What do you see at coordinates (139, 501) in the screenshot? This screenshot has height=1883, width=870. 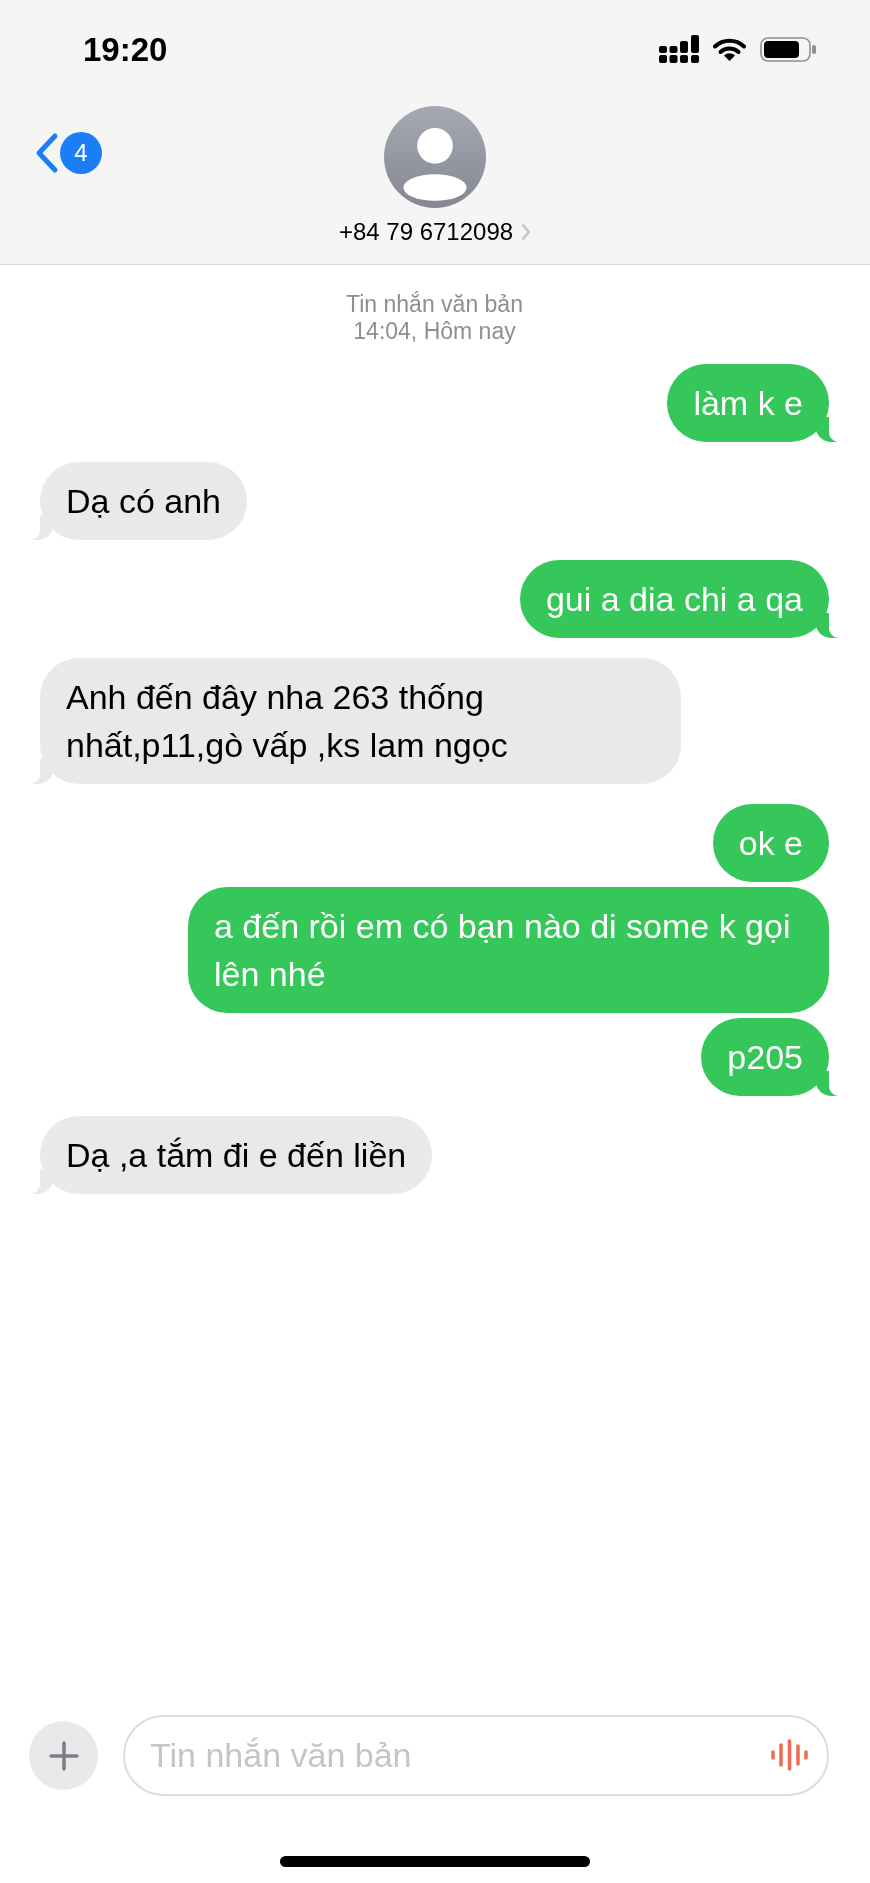 I see `received-message: Dạ có anh` at bounding box center [139, 501].